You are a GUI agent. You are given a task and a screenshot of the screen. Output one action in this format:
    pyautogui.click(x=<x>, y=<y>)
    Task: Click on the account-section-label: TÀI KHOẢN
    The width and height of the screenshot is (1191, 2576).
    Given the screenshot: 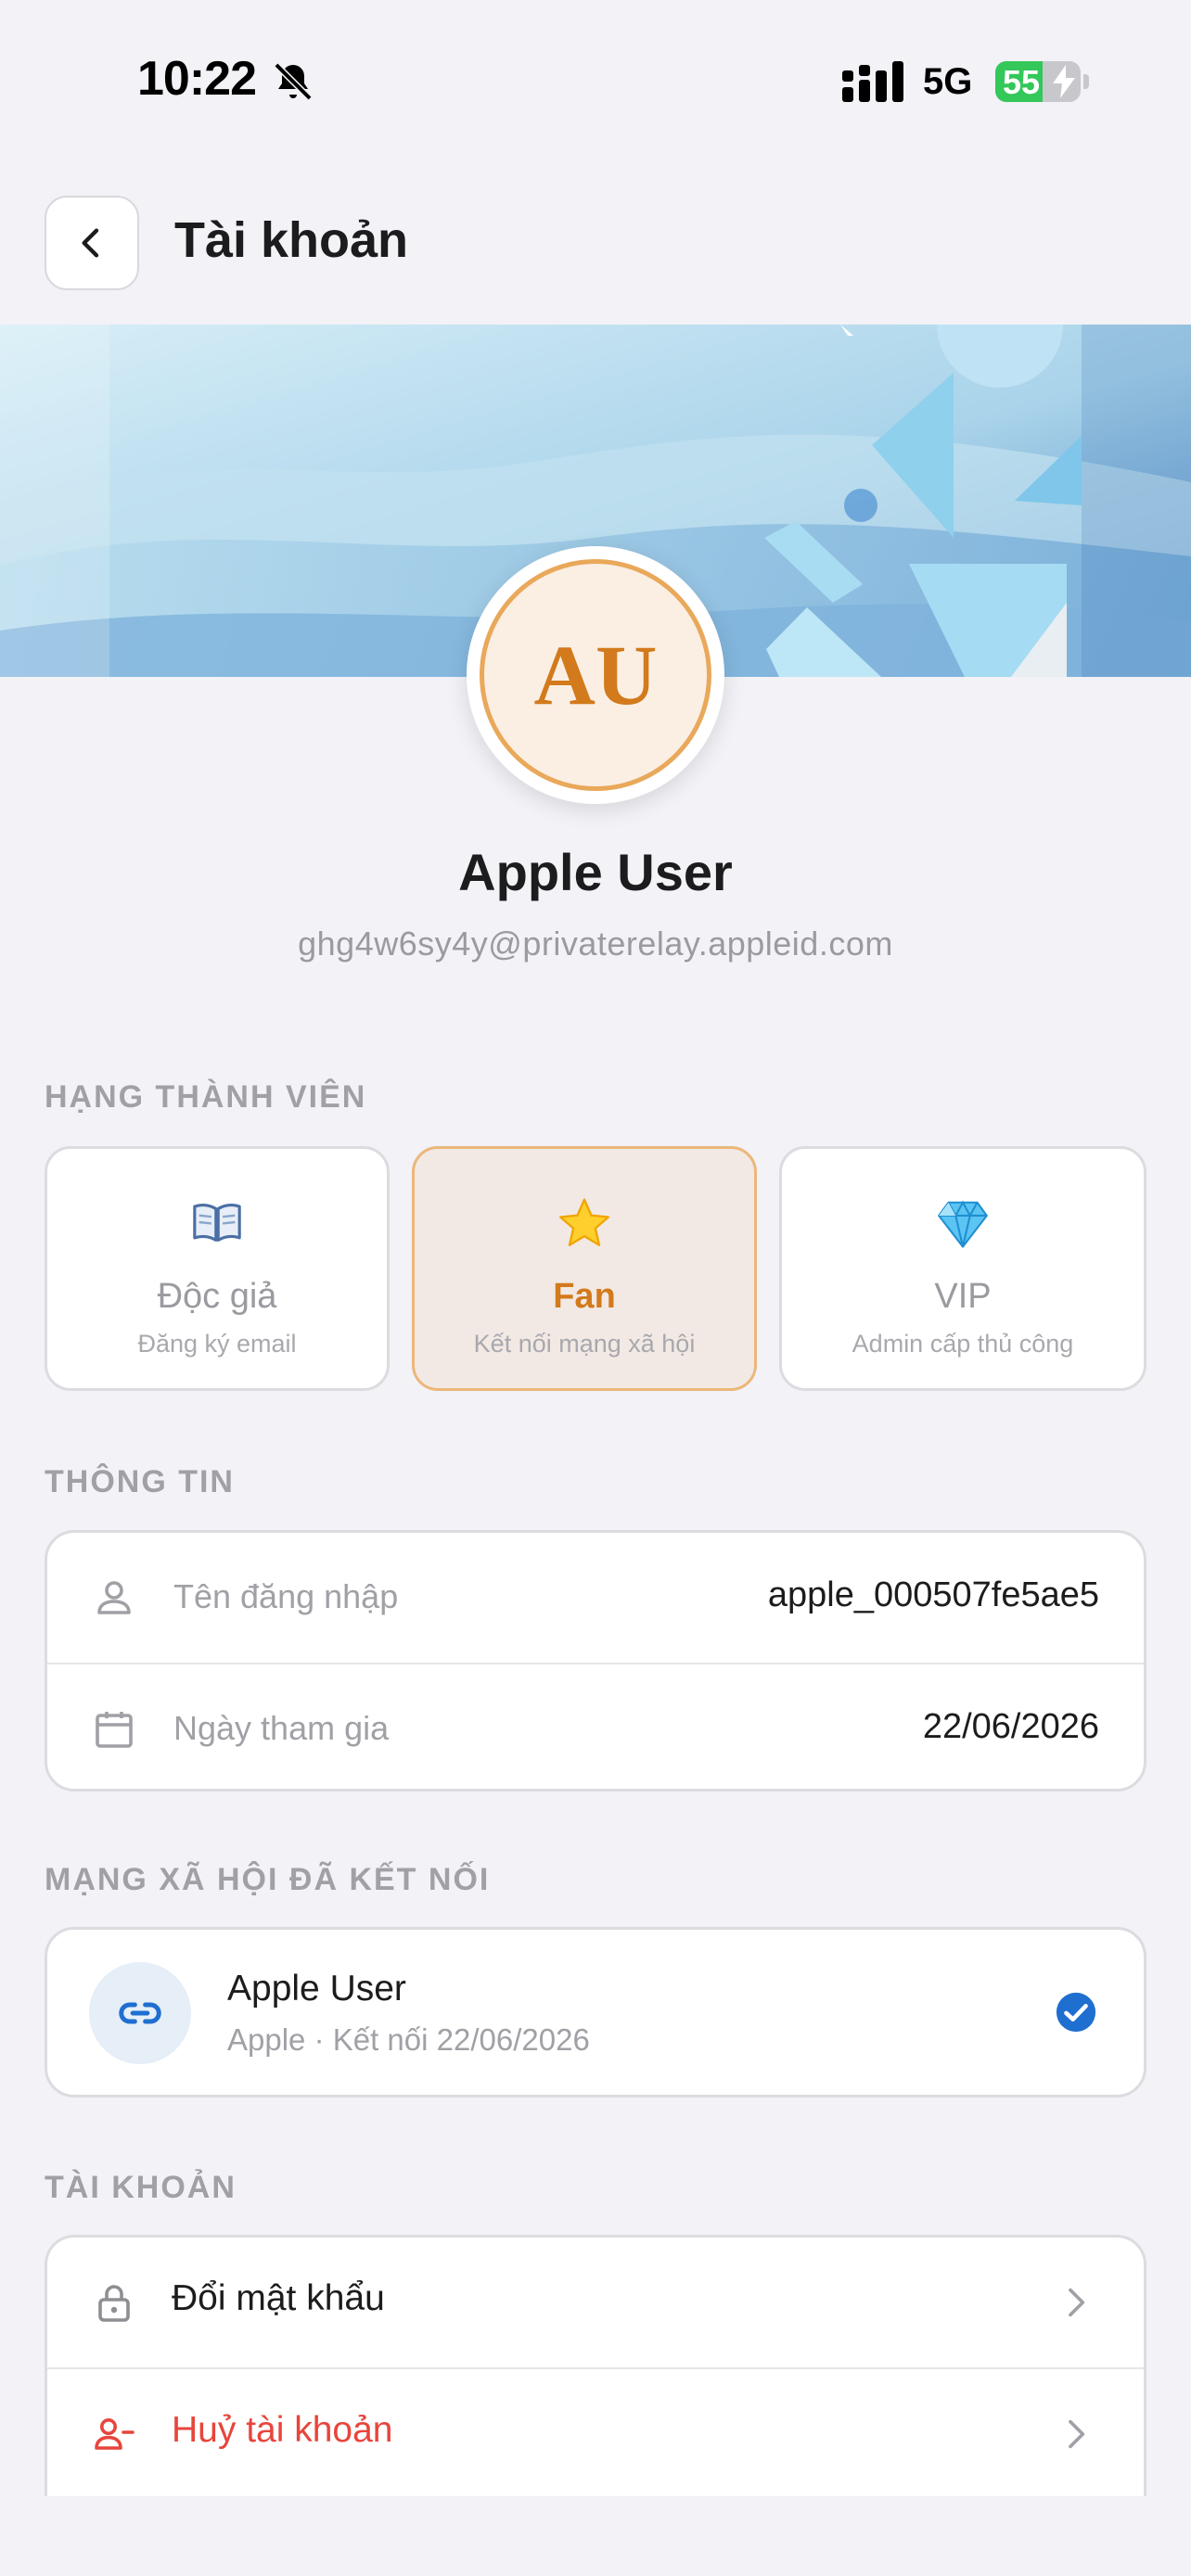 What is the action you would take?
    pyautogui.click(x=141, y=2187)
    